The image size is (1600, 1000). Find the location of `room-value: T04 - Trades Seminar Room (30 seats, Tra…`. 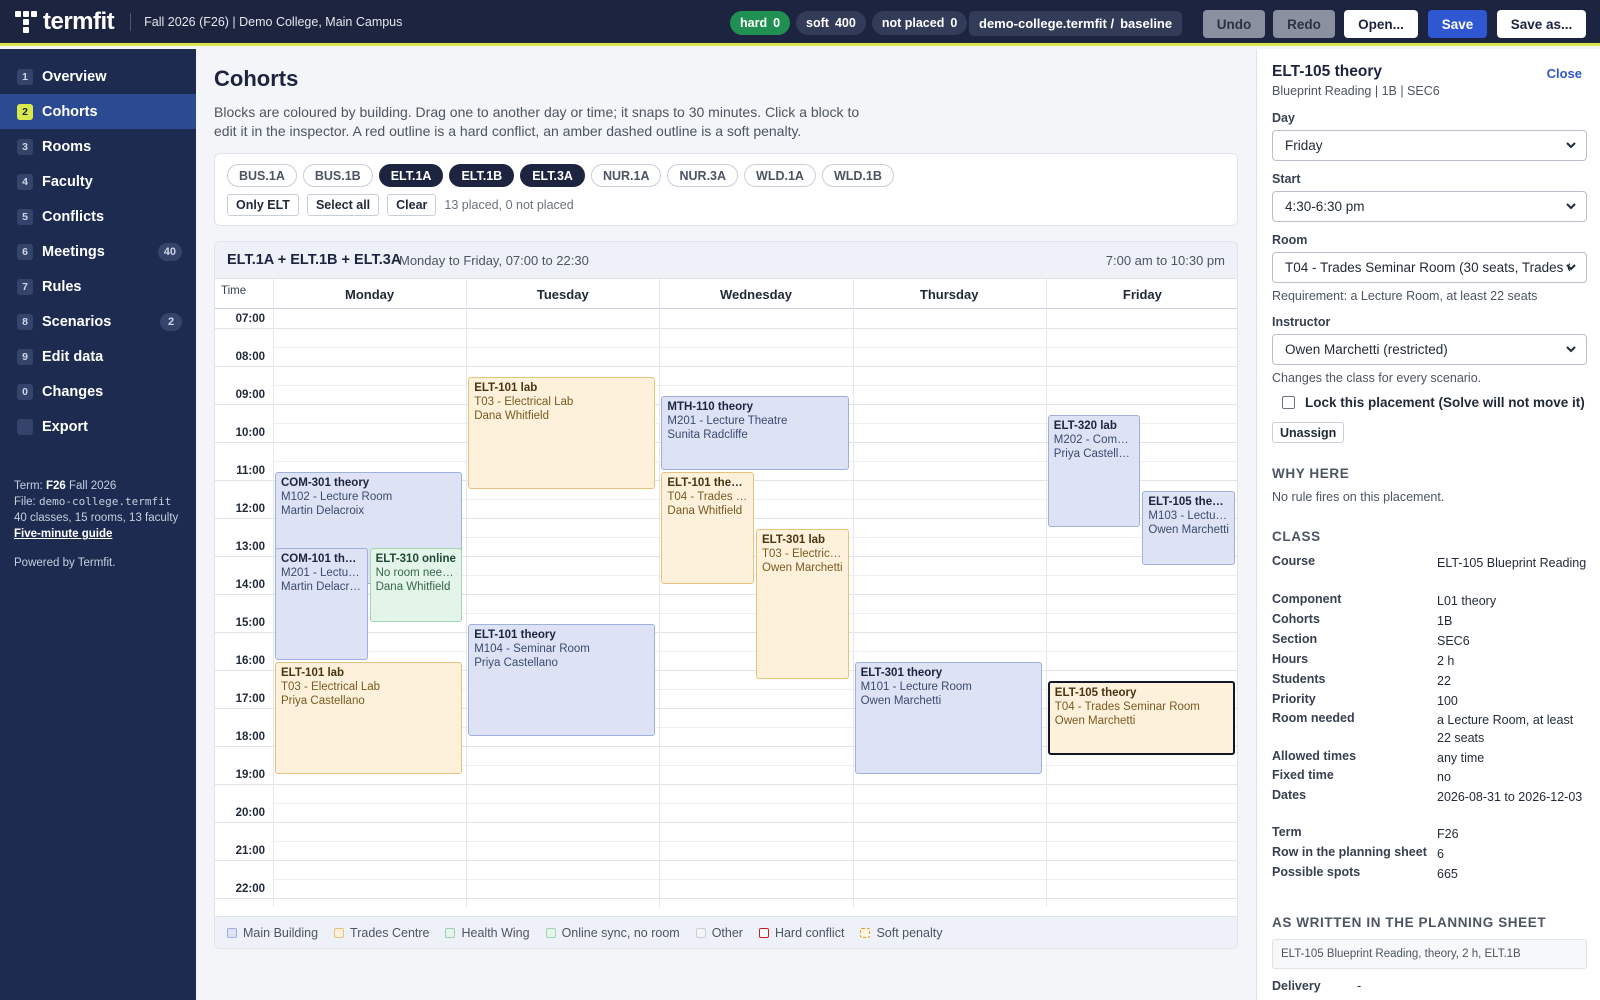

room-value: T04 - Trades Seminar Room (30 seats, Tra… is located at coordinates (1427, 267).